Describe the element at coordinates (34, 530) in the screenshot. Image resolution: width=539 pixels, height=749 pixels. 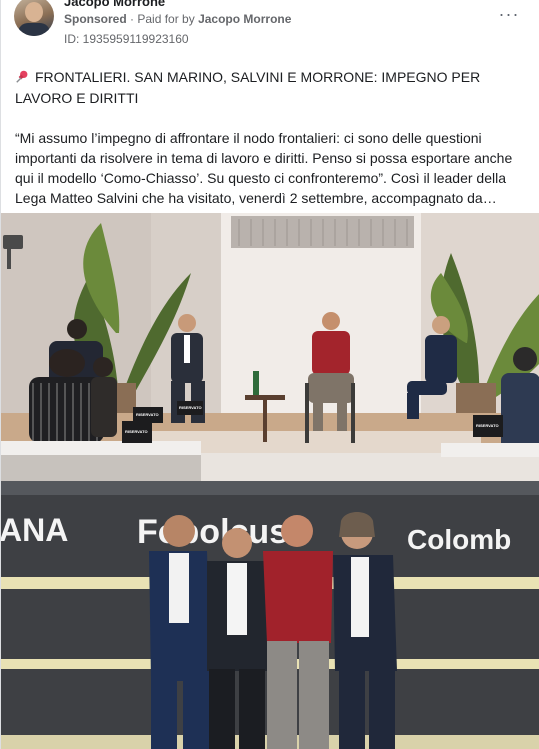
I see `wall-text-left: ANA` at that location.